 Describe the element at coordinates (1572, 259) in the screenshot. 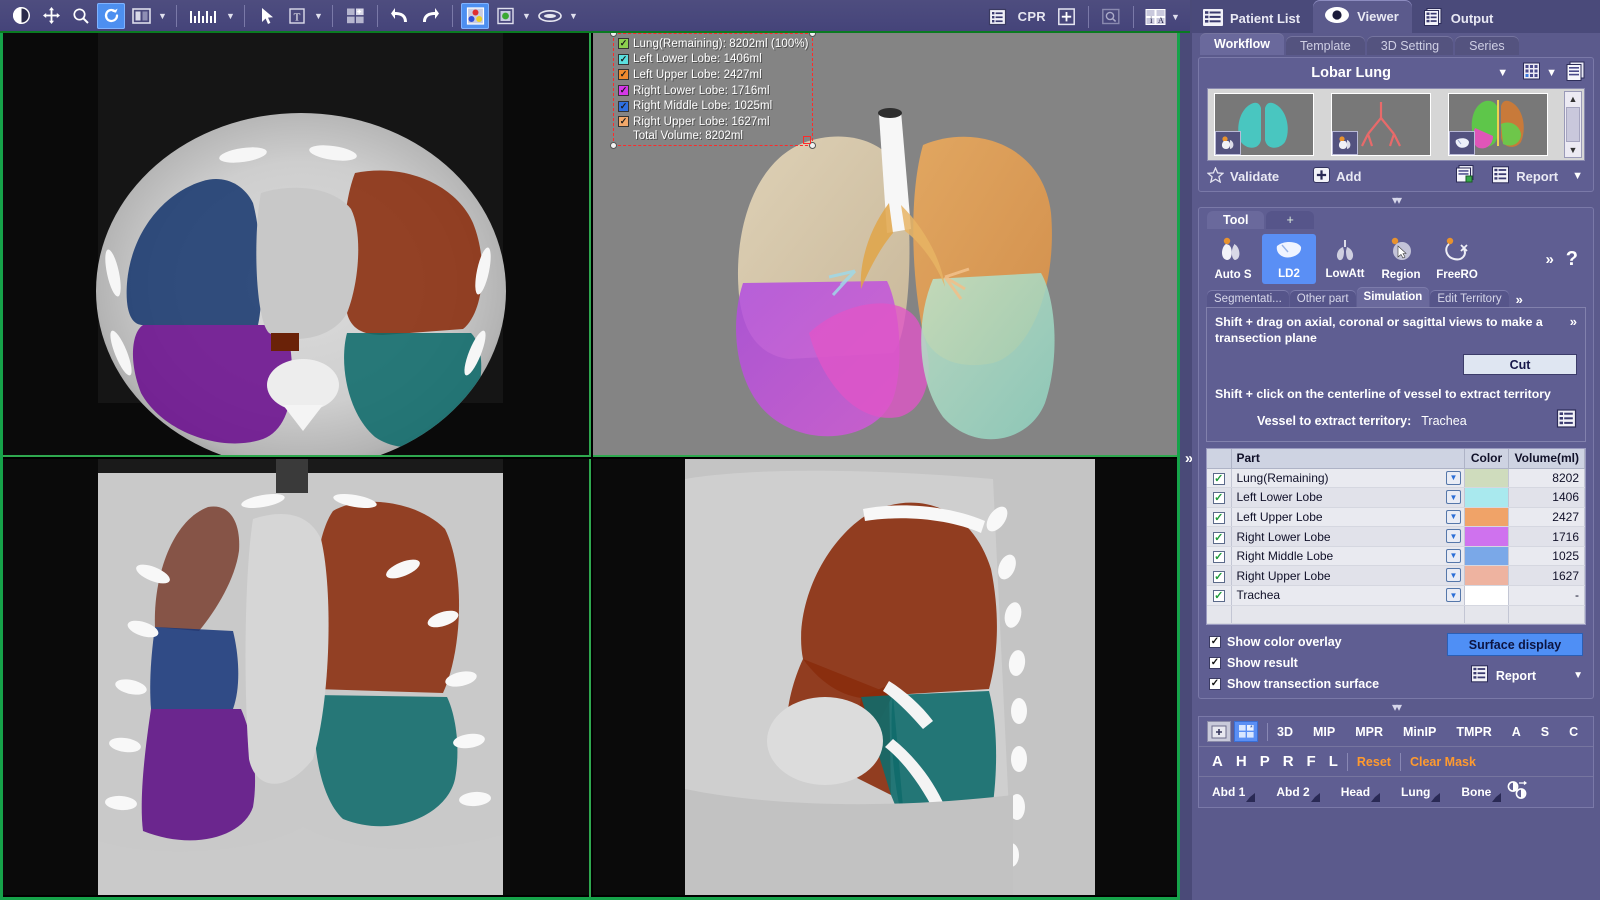

I see `help-icon: ?` at that location.